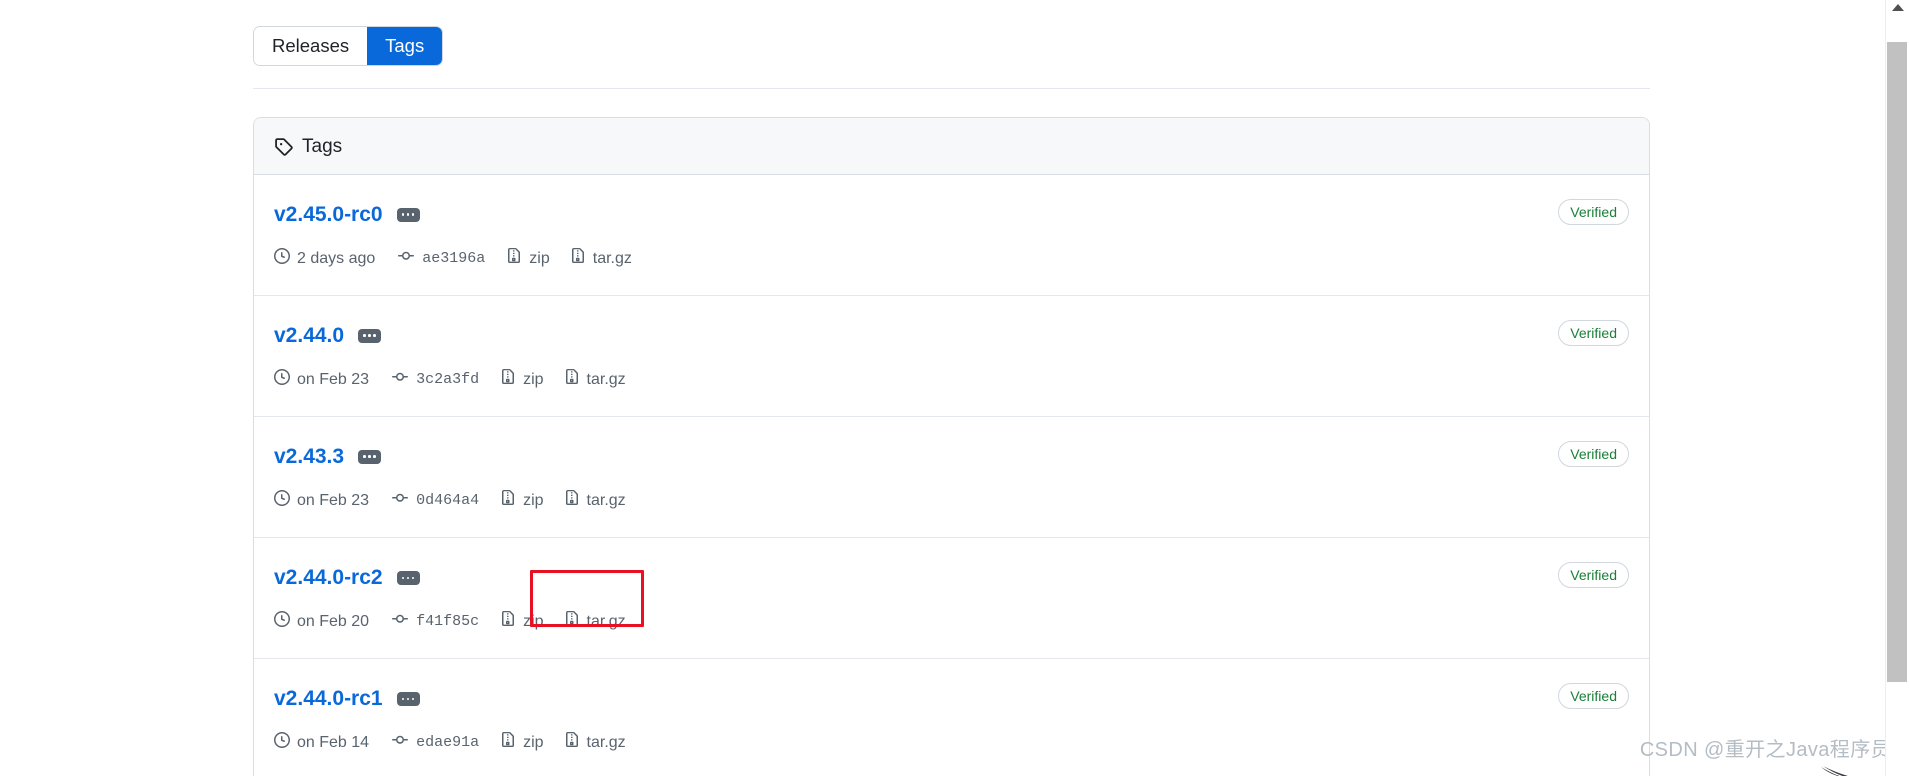 The image size is (1909, 776). I want to click on tags-panel-title: Tags, so click(322, 146).